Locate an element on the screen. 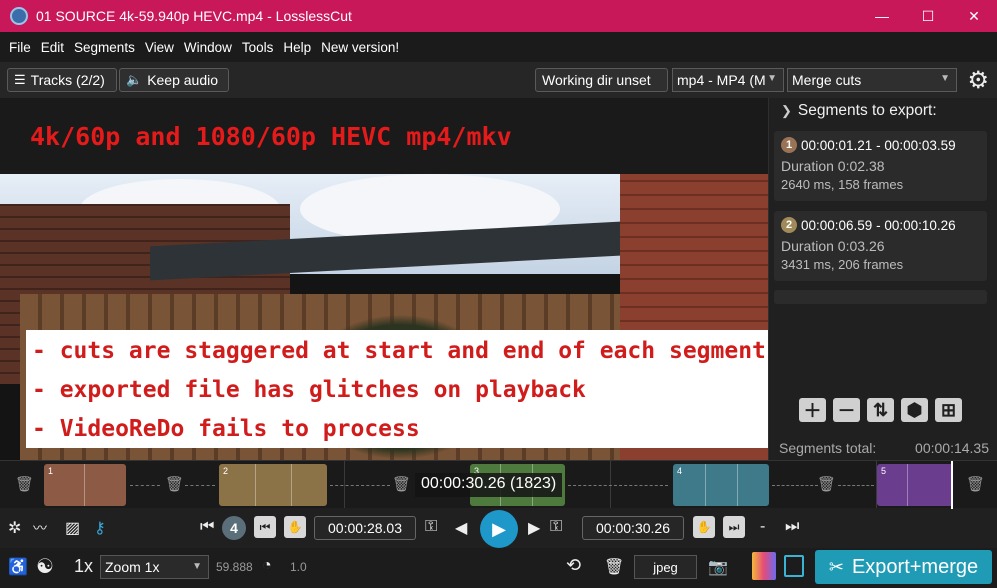 This screenshot has height=588, width=997. play-button: ▶ is located at coordinates (499, 529).